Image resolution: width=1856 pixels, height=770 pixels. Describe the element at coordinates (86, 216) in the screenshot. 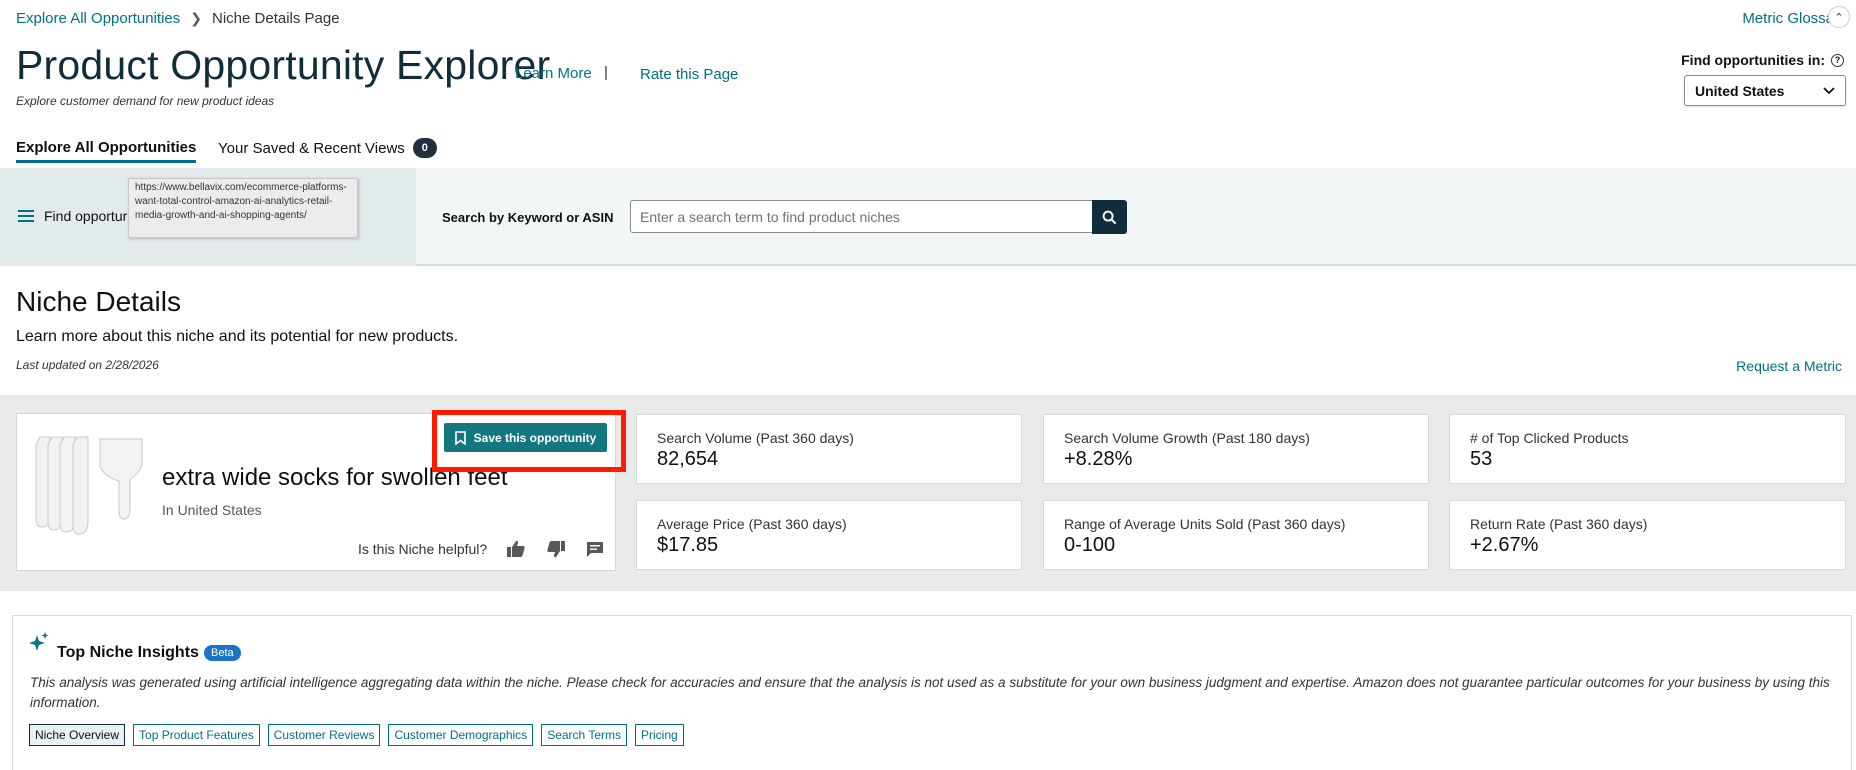

I see `filter-button-label: Find opportur` at that location.